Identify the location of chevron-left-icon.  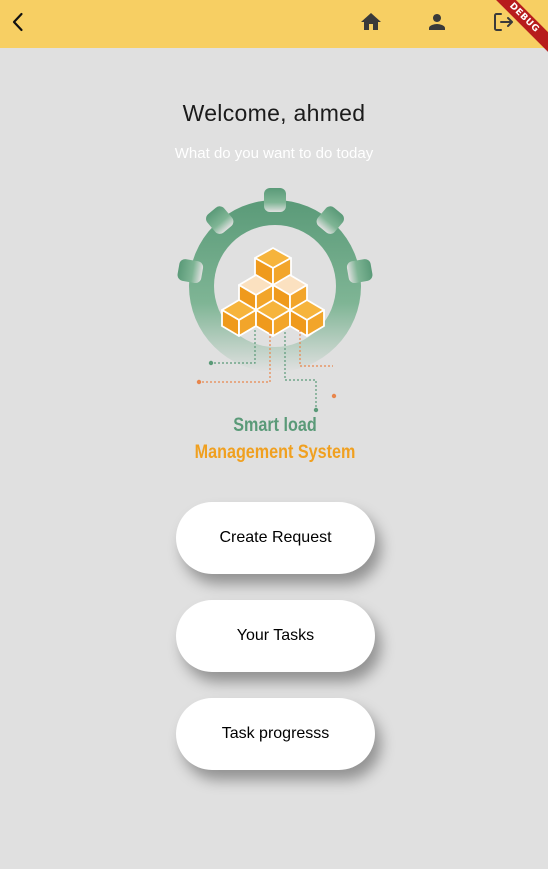
(17, 22).